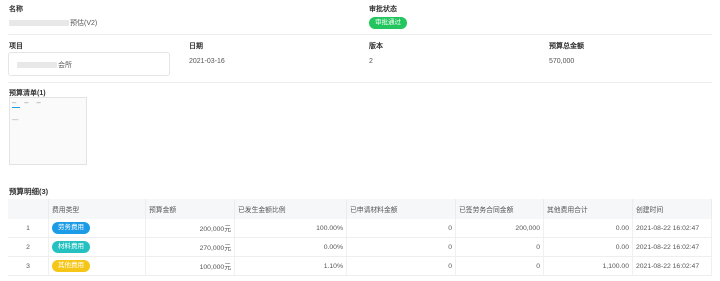 This screenshot has height=281, width=720. Describe the element at coordinates (588, 266) in the screenshot. I see `row-other: 1,100.00` at that location.